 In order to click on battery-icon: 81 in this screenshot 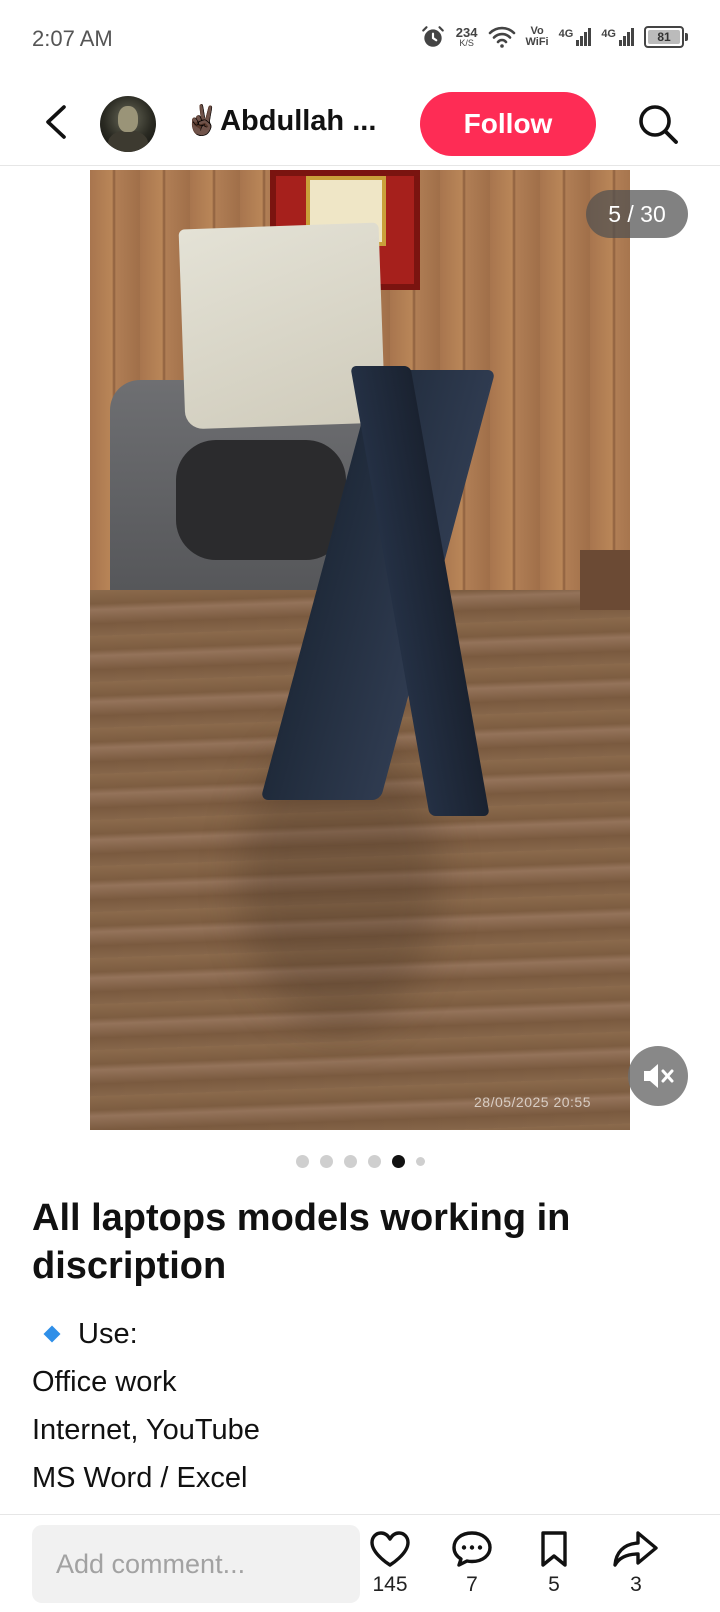, I will do `click(666, 37)`.